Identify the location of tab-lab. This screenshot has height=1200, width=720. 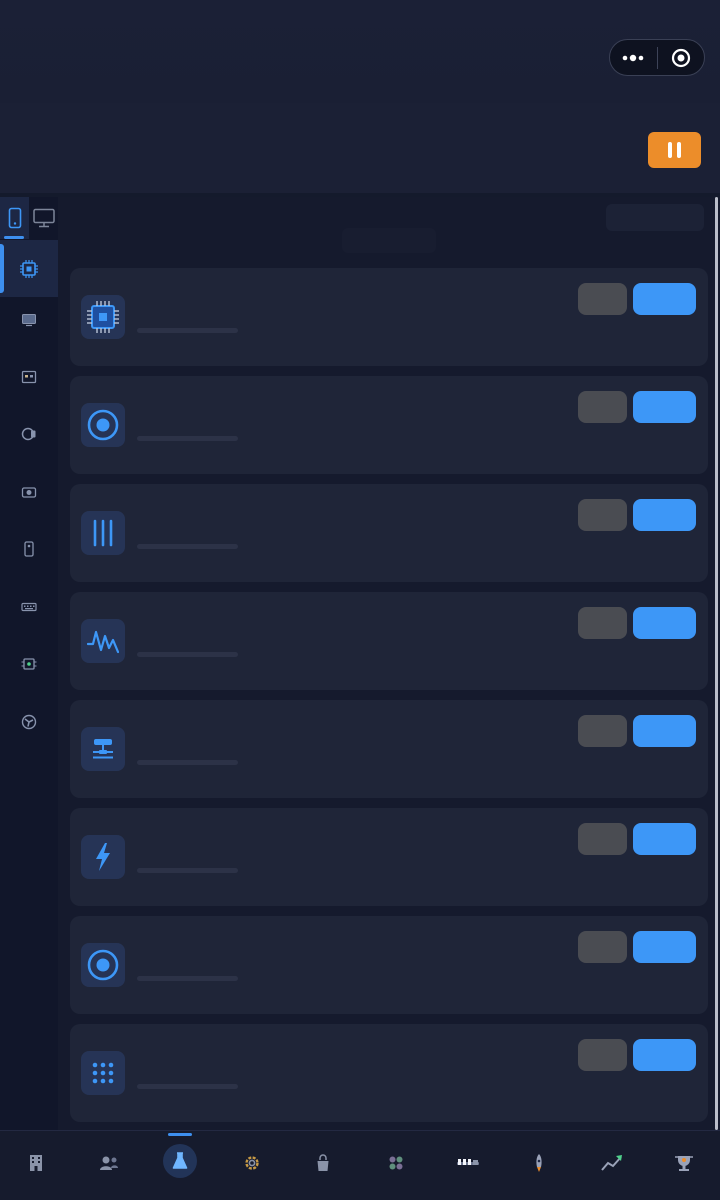
(180, 1161).